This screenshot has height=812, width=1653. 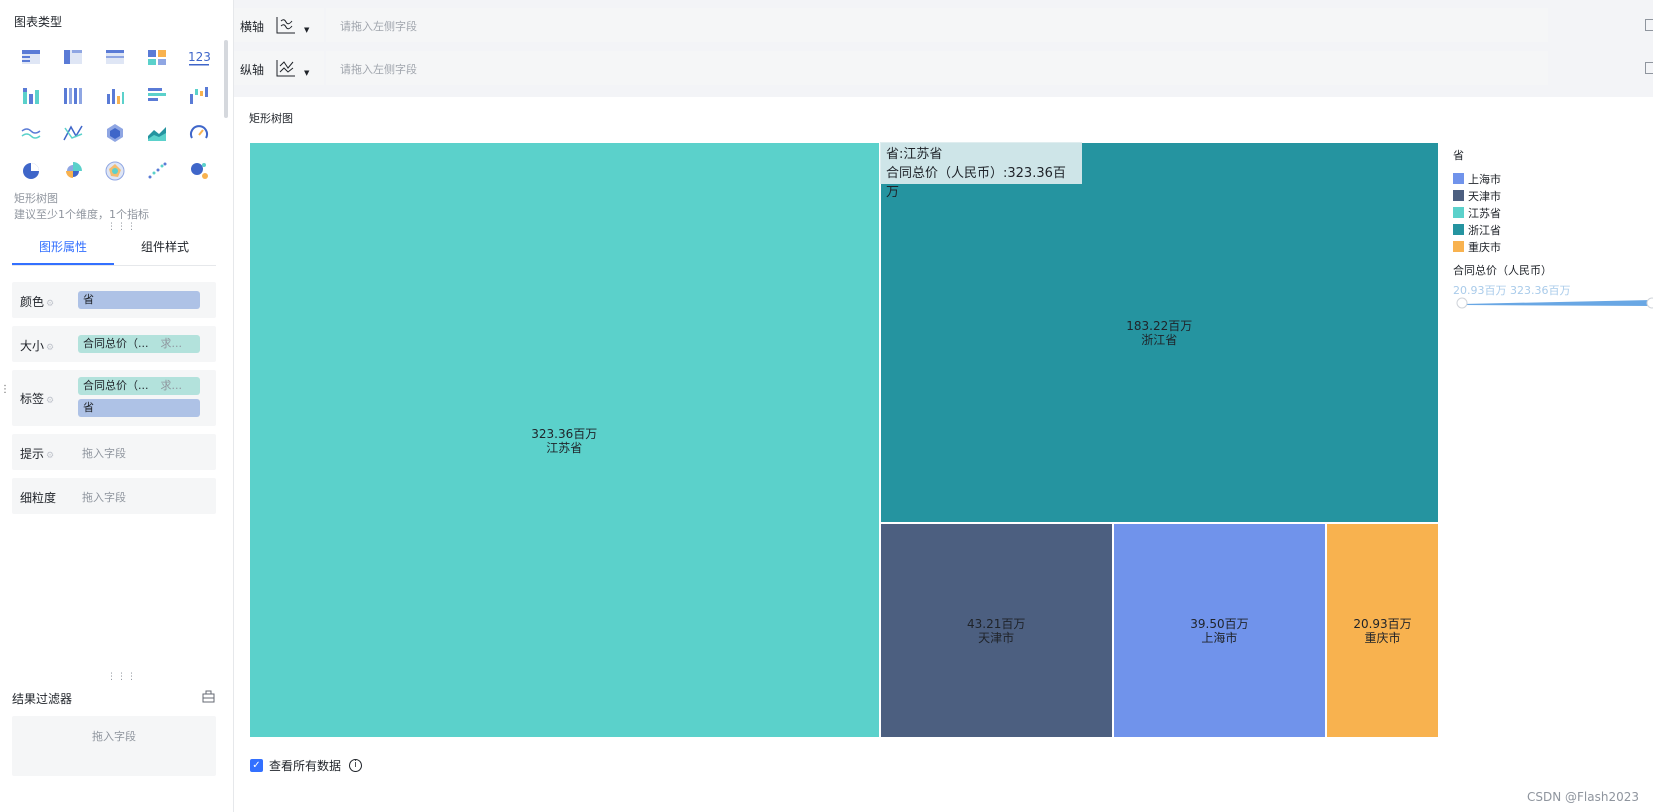 I want to click on line-chart-icon, so click(x=31, y=133).